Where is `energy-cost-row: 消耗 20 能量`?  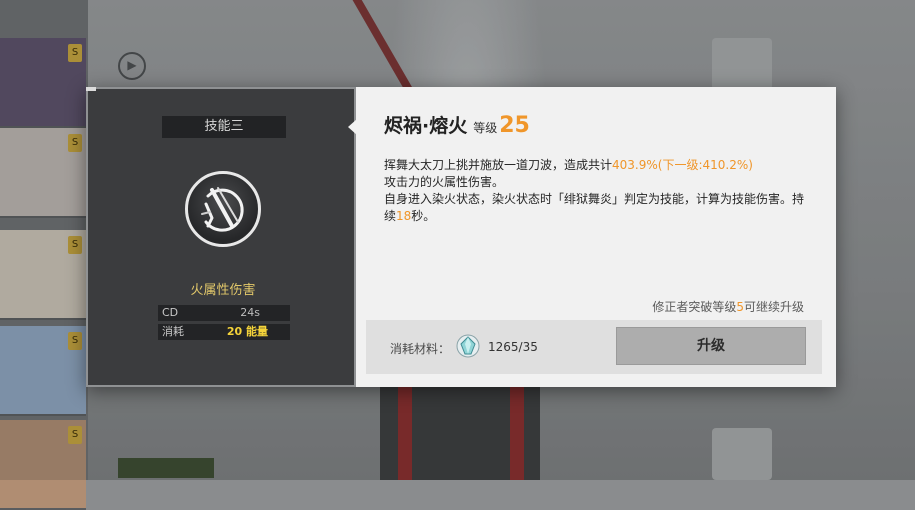
energy-cost-row: 消耗 20 能量 is located at coordinates (224, 332).